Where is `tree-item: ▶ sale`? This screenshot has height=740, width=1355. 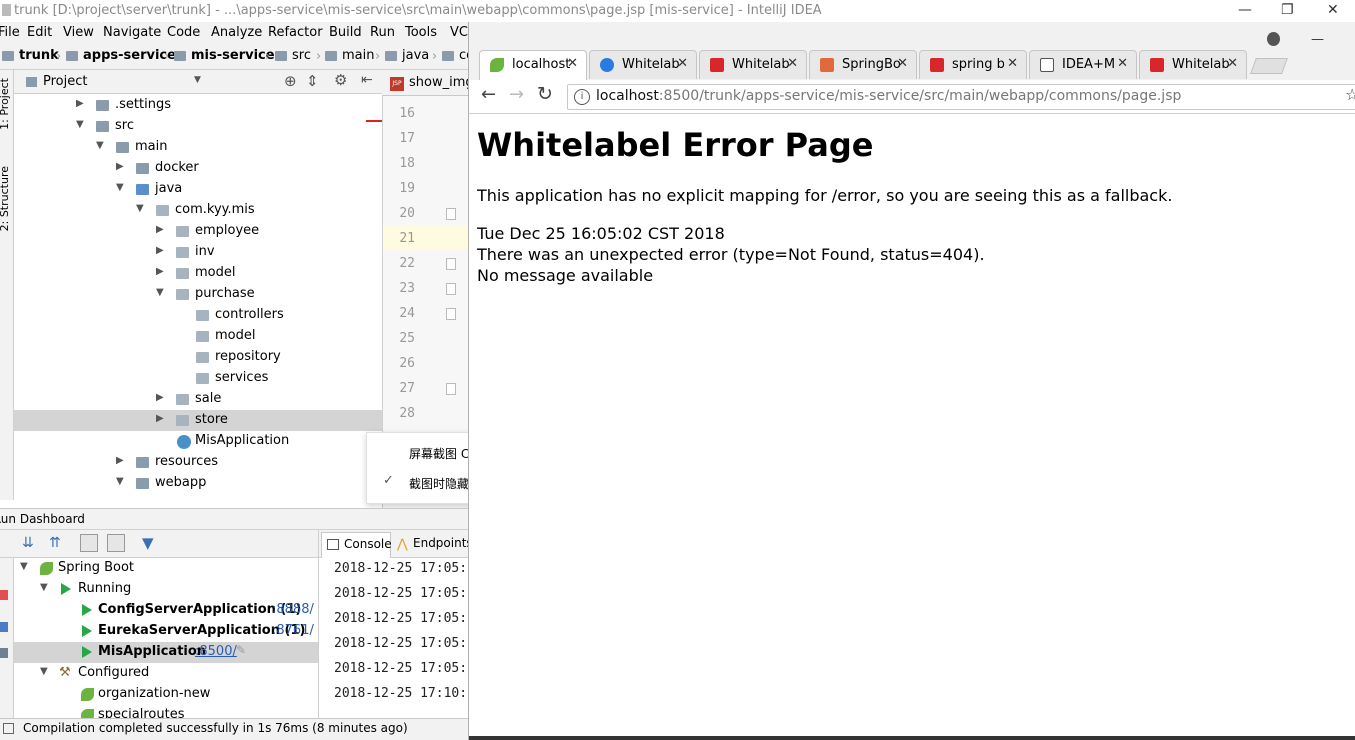
tree-item: ▶ sale is located at coordinates (198, 399).